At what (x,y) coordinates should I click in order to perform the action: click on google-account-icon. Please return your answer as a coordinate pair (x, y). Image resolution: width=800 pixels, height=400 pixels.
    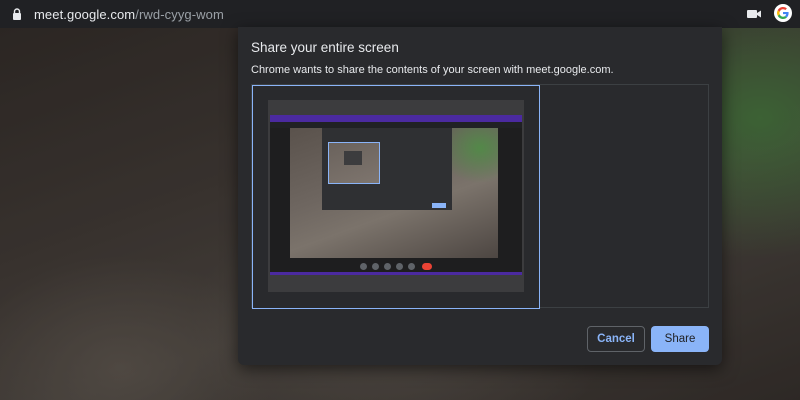
    Looking at the image, I should click on (783, 13).